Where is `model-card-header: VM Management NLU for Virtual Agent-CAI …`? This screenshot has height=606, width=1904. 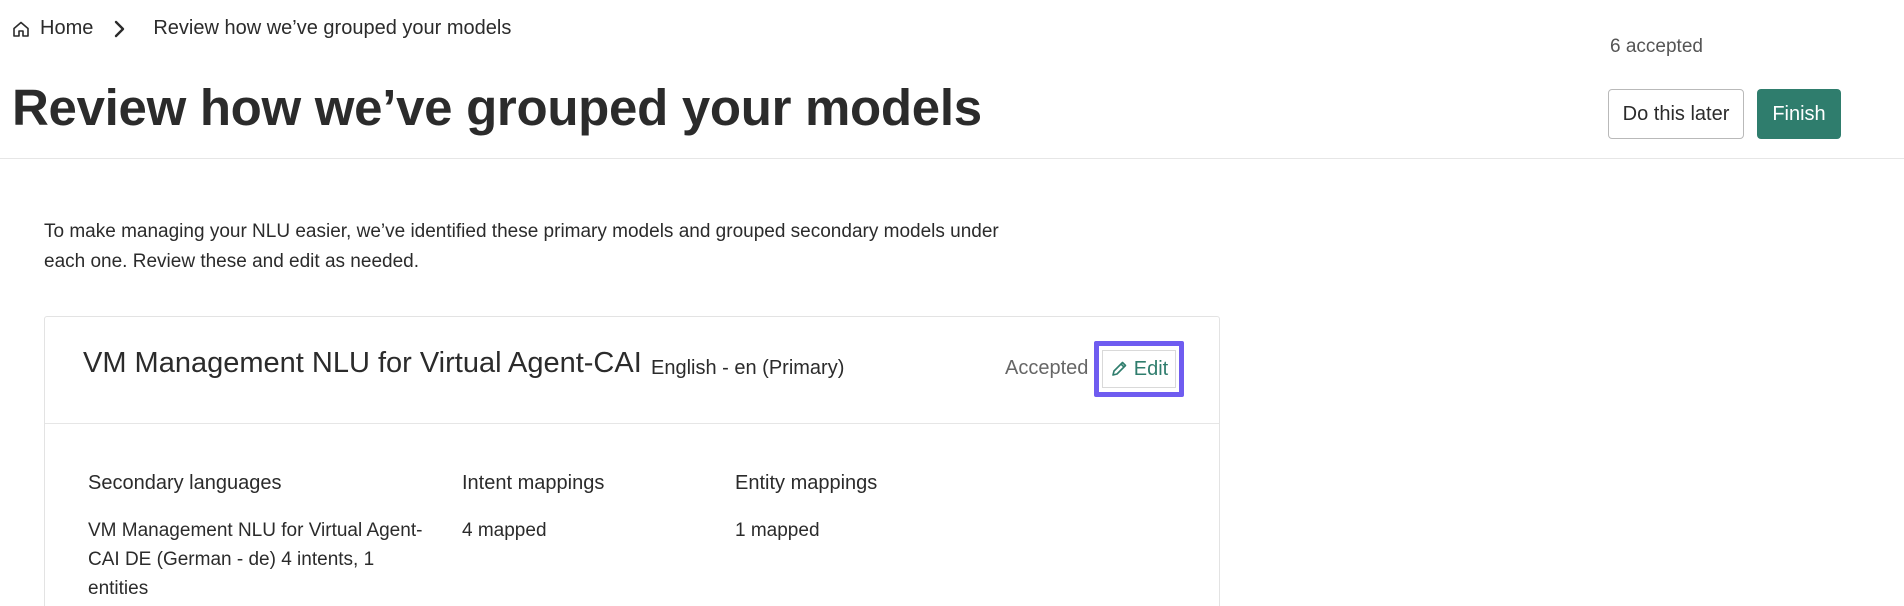
model-card-header: VM Management NLU for Virtual Agent-CAI … is located at coordinates (632, 370).